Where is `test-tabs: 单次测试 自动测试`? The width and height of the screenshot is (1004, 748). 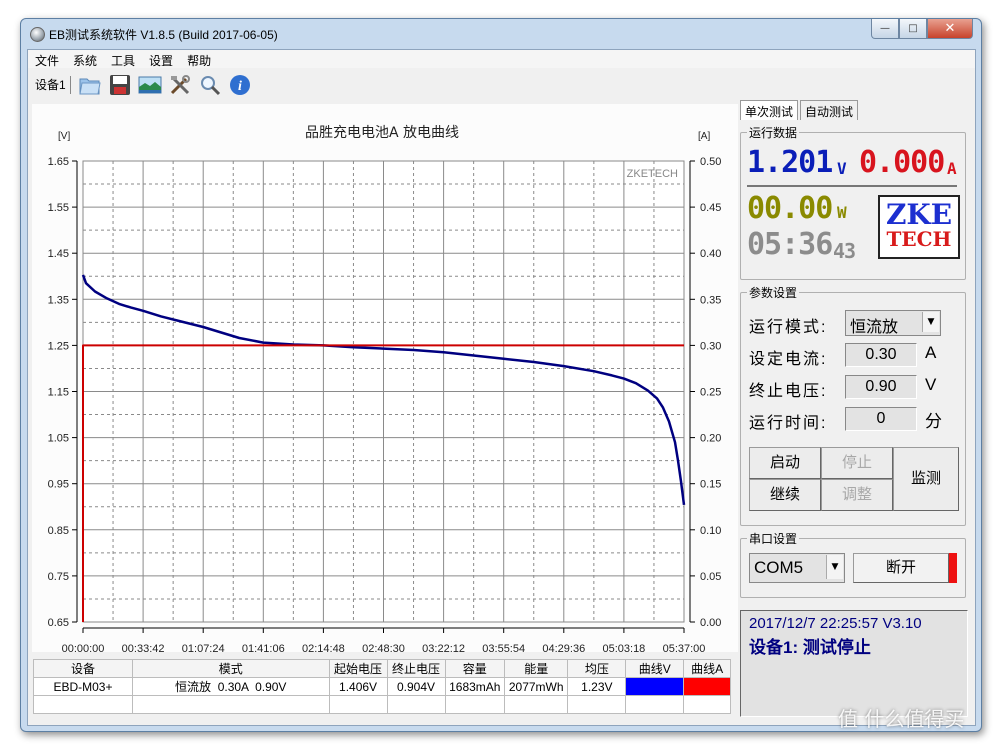 test-tabs: 单次测试 自动测试 is located at coordinates (800, 110).